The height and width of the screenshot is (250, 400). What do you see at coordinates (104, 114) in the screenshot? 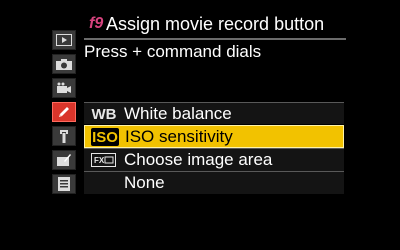
I see `wb-icon: WB` at bounding box center [104, 114].